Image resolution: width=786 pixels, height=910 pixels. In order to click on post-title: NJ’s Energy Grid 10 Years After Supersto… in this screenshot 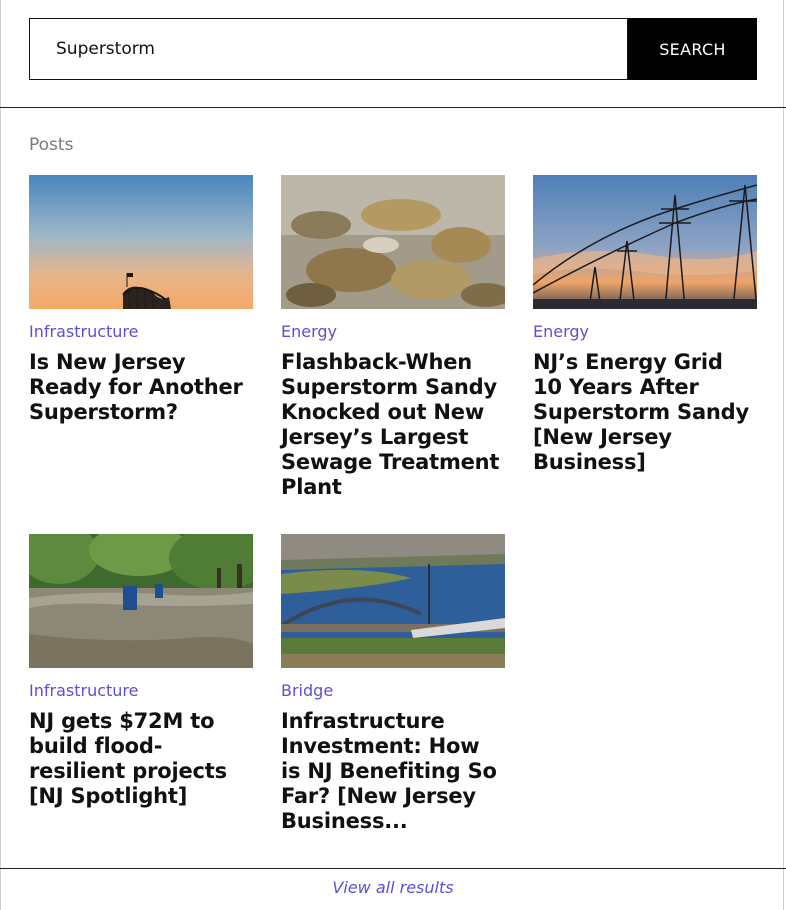, I will do `click(645, 412)`.